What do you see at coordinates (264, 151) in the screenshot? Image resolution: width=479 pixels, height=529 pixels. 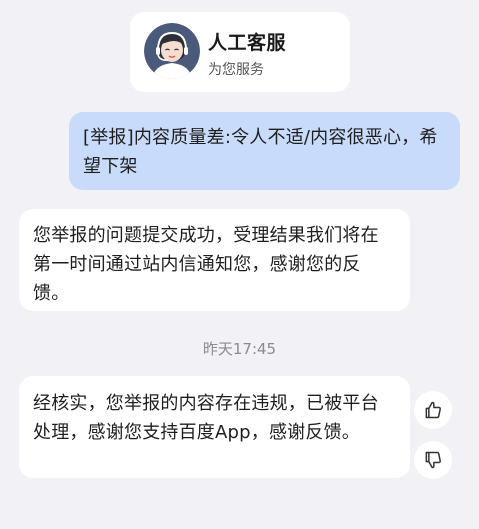 I see `user-message-bubble: [举报]内容质量差:令人不适/内容很恶心，希望下架` at bounding box center [264, 151].